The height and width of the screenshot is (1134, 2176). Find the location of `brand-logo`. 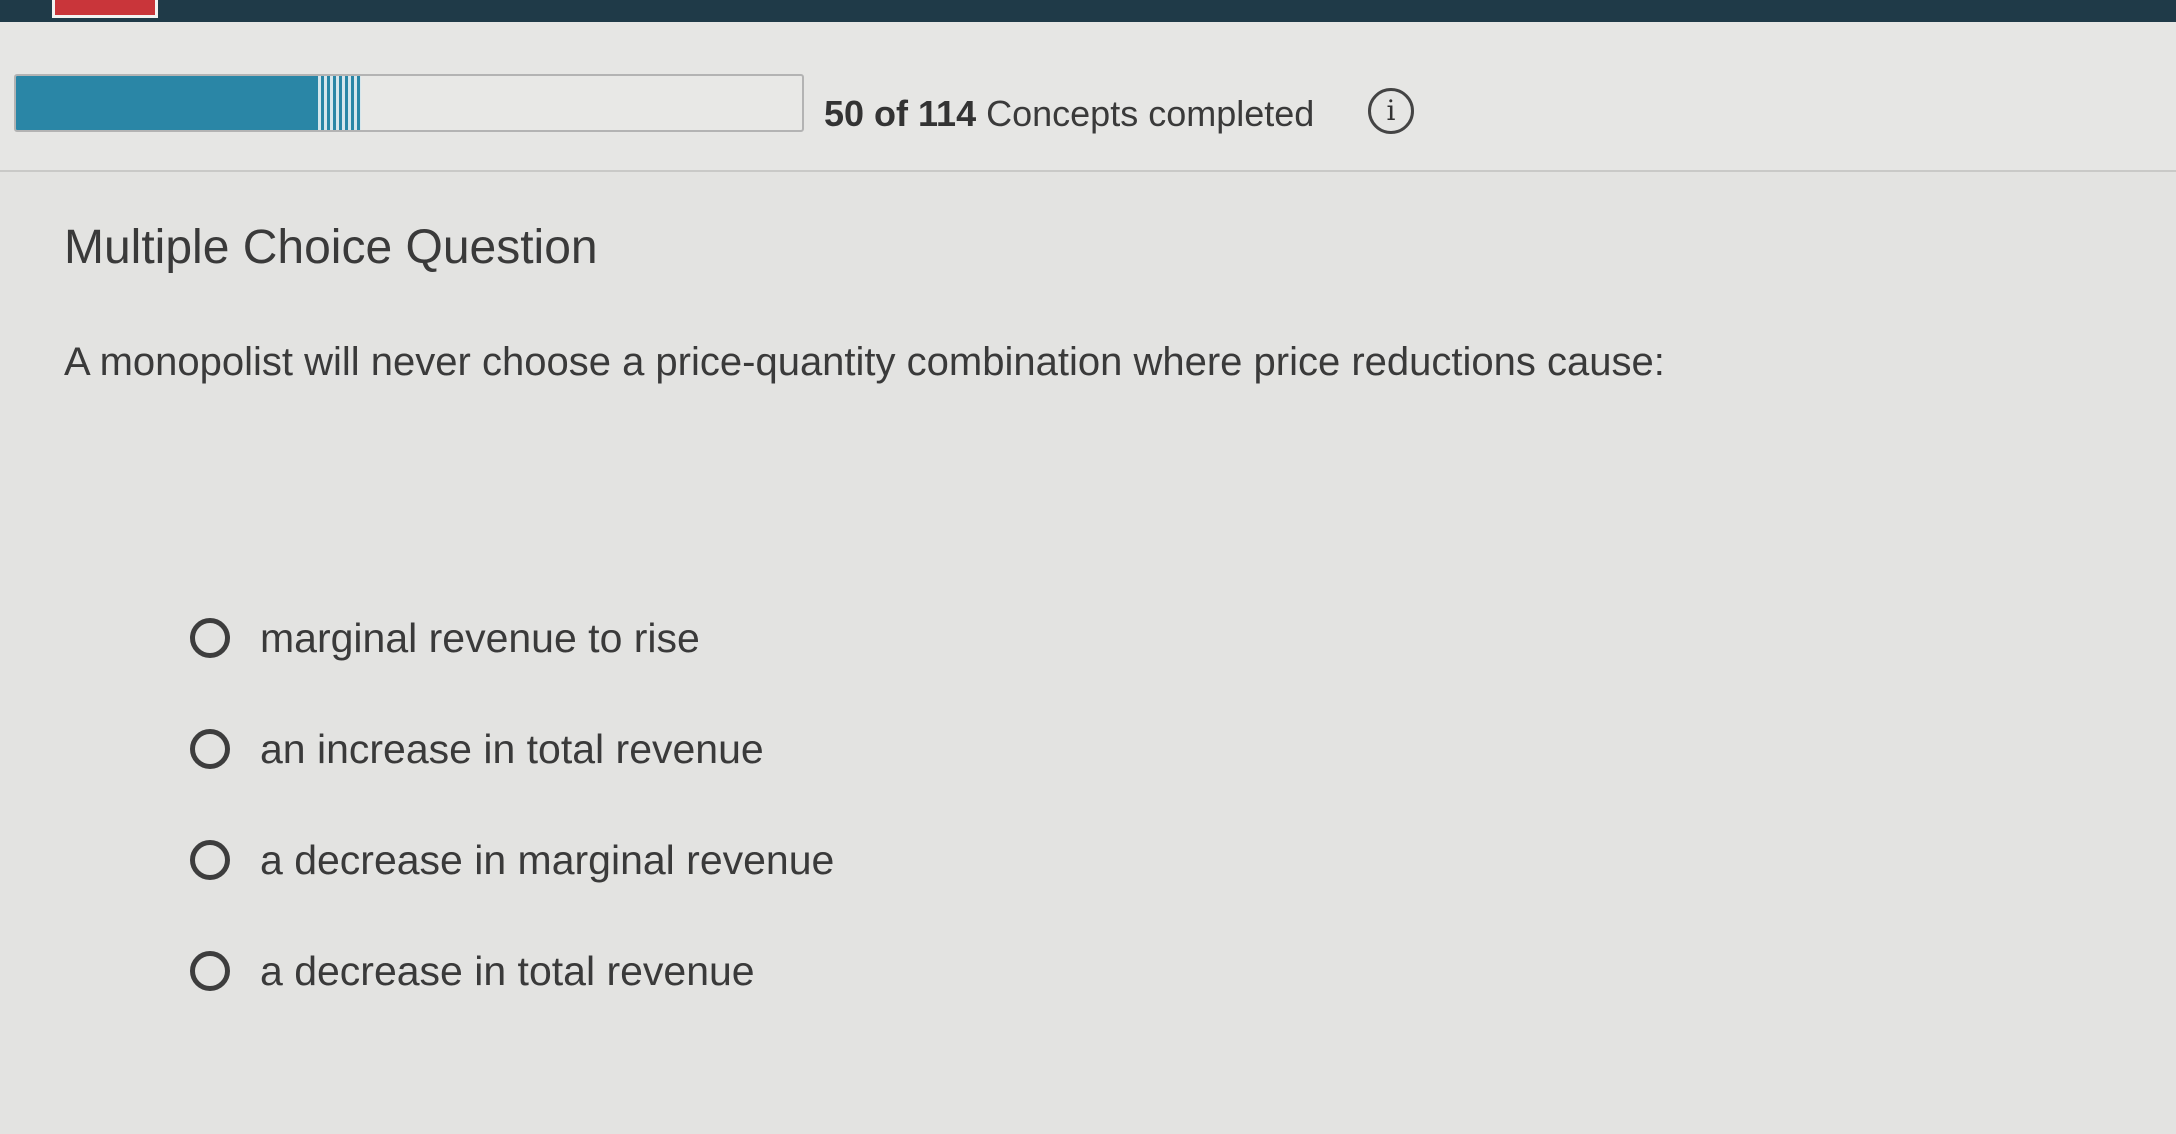

brand-logo is located at coordinates (105, 9).